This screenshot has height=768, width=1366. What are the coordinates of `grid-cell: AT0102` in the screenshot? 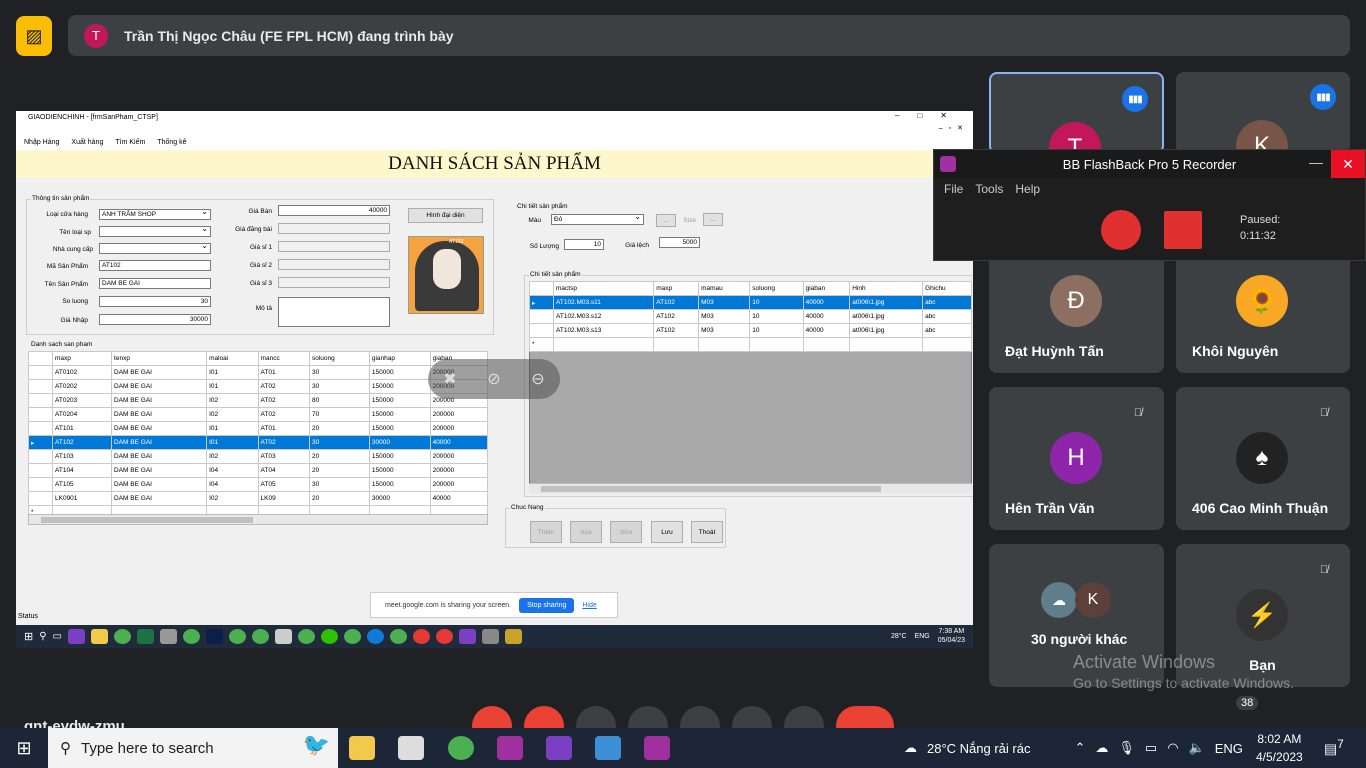 It's located at (82, 372).